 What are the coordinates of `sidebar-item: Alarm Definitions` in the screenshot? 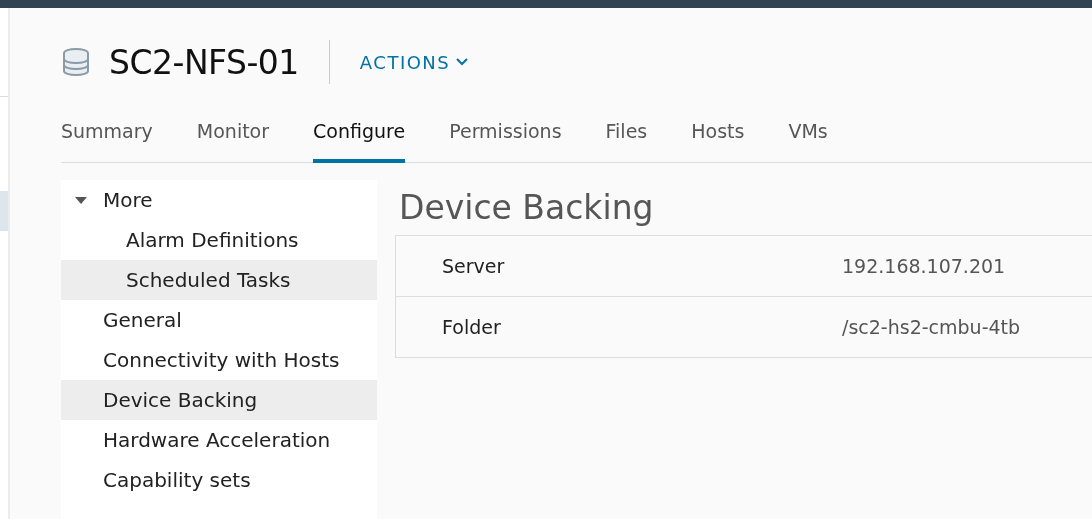 It's located at (219, 240).